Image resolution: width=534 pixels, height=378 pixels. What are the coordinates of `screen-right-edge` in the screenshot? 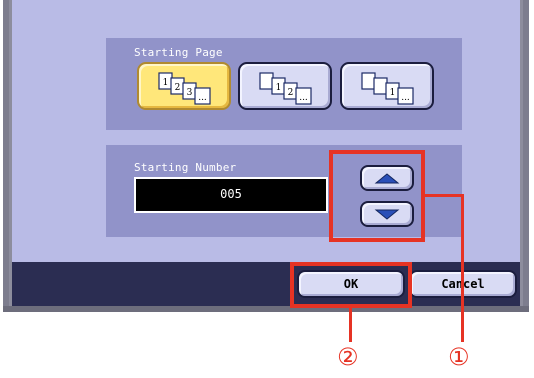 It's located at (526, 156).